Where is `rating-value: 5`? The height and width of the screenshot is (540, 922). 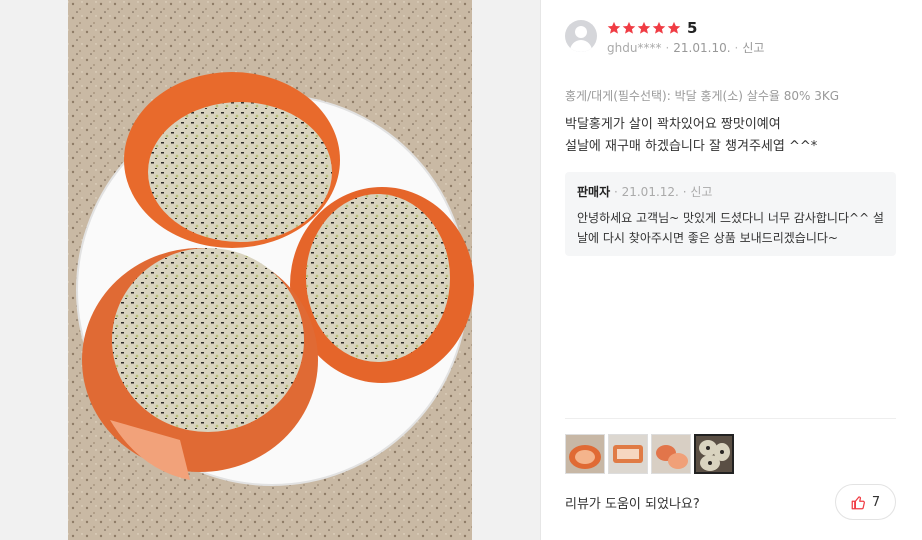
rating-value: 5 is located at coordinates (692, 28).